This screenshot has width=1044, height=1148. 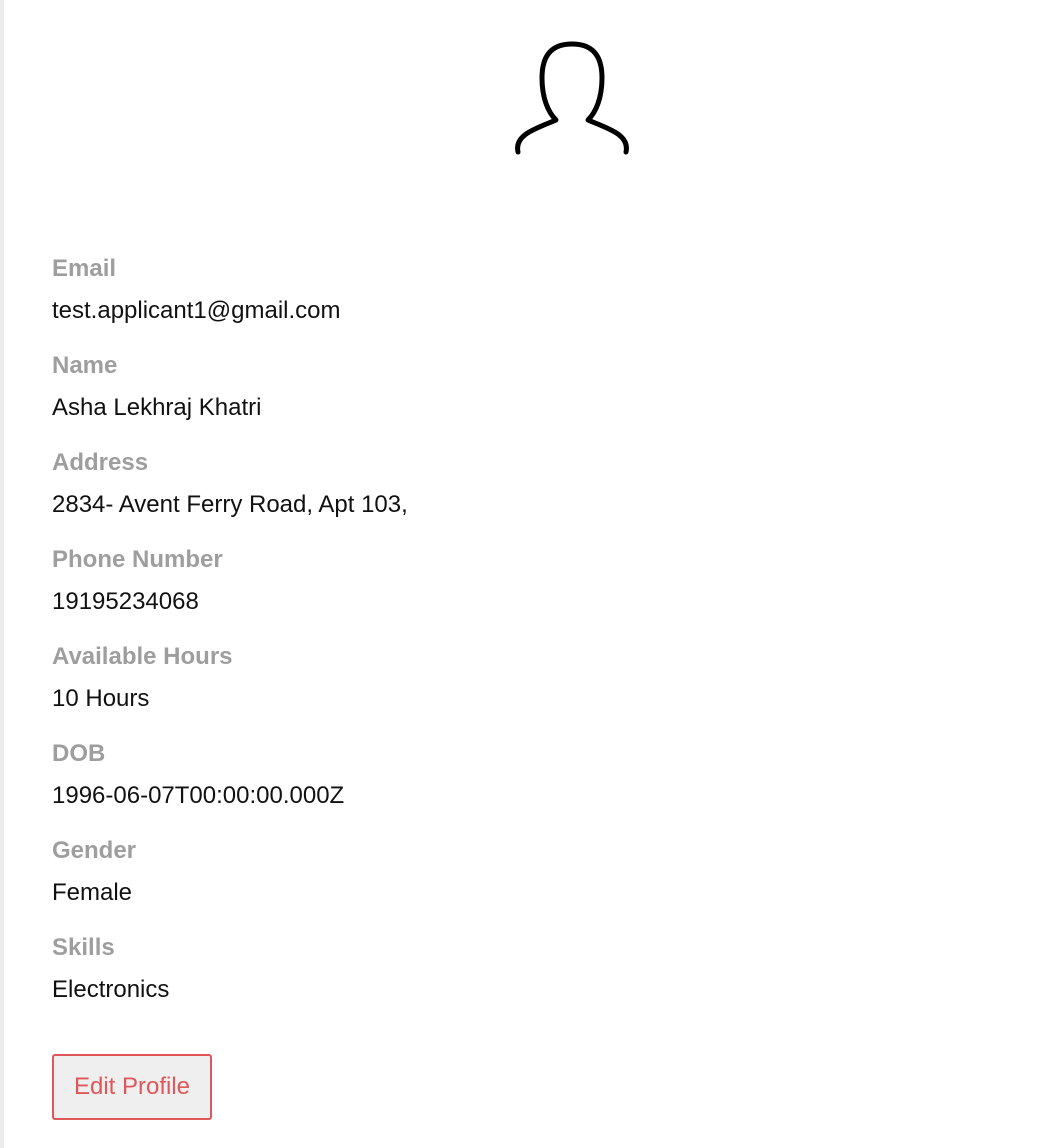 What do you see at coordinates (502, 690) in the screenshot?
I see `field-available-hours: Available Hours 10 Hours` at bounding box center [502, 690].